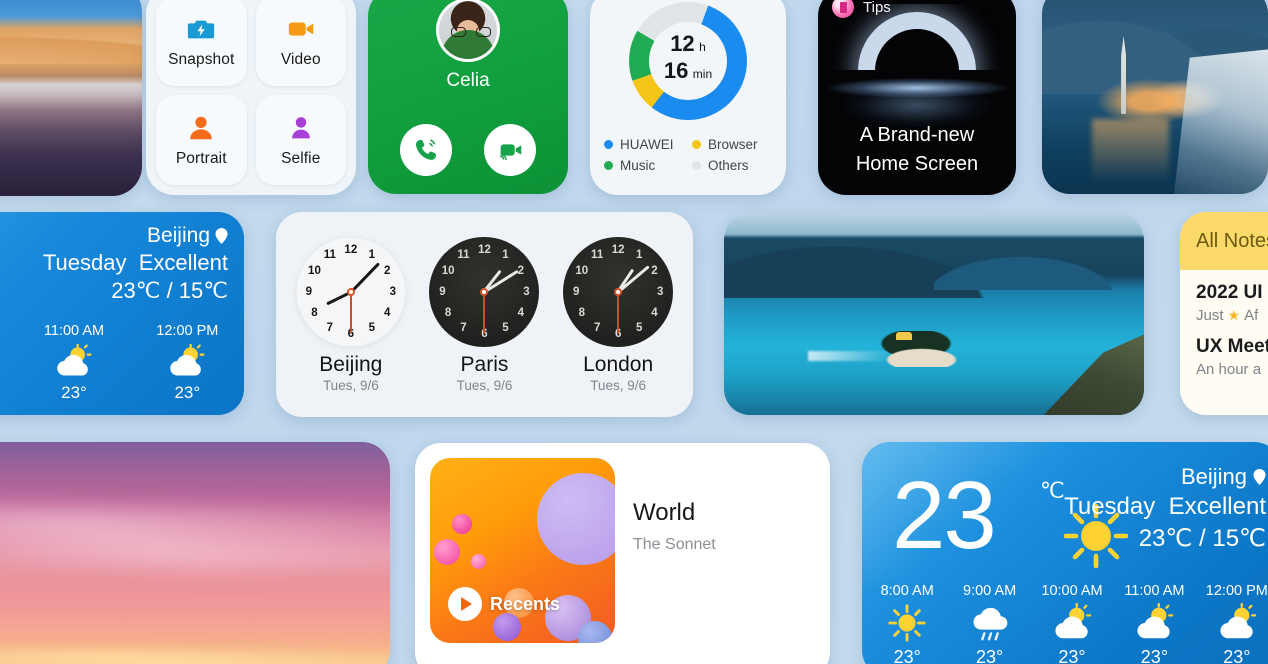  I want to click on video-camera-icon, so click(300, 28).